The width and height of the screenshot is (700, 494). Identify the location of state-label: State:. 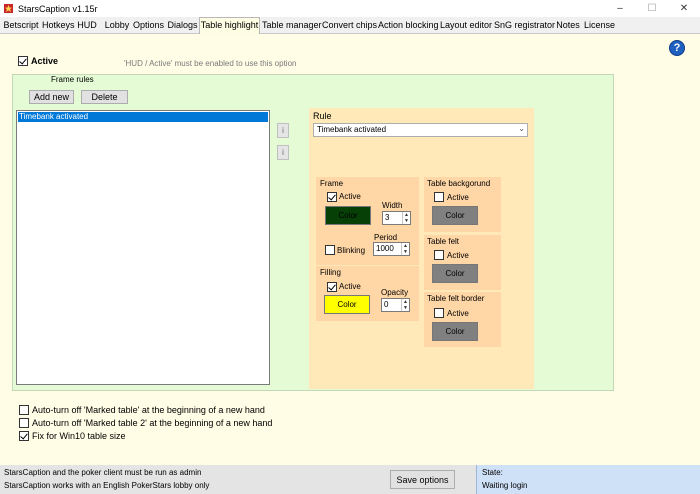
(492, 472).